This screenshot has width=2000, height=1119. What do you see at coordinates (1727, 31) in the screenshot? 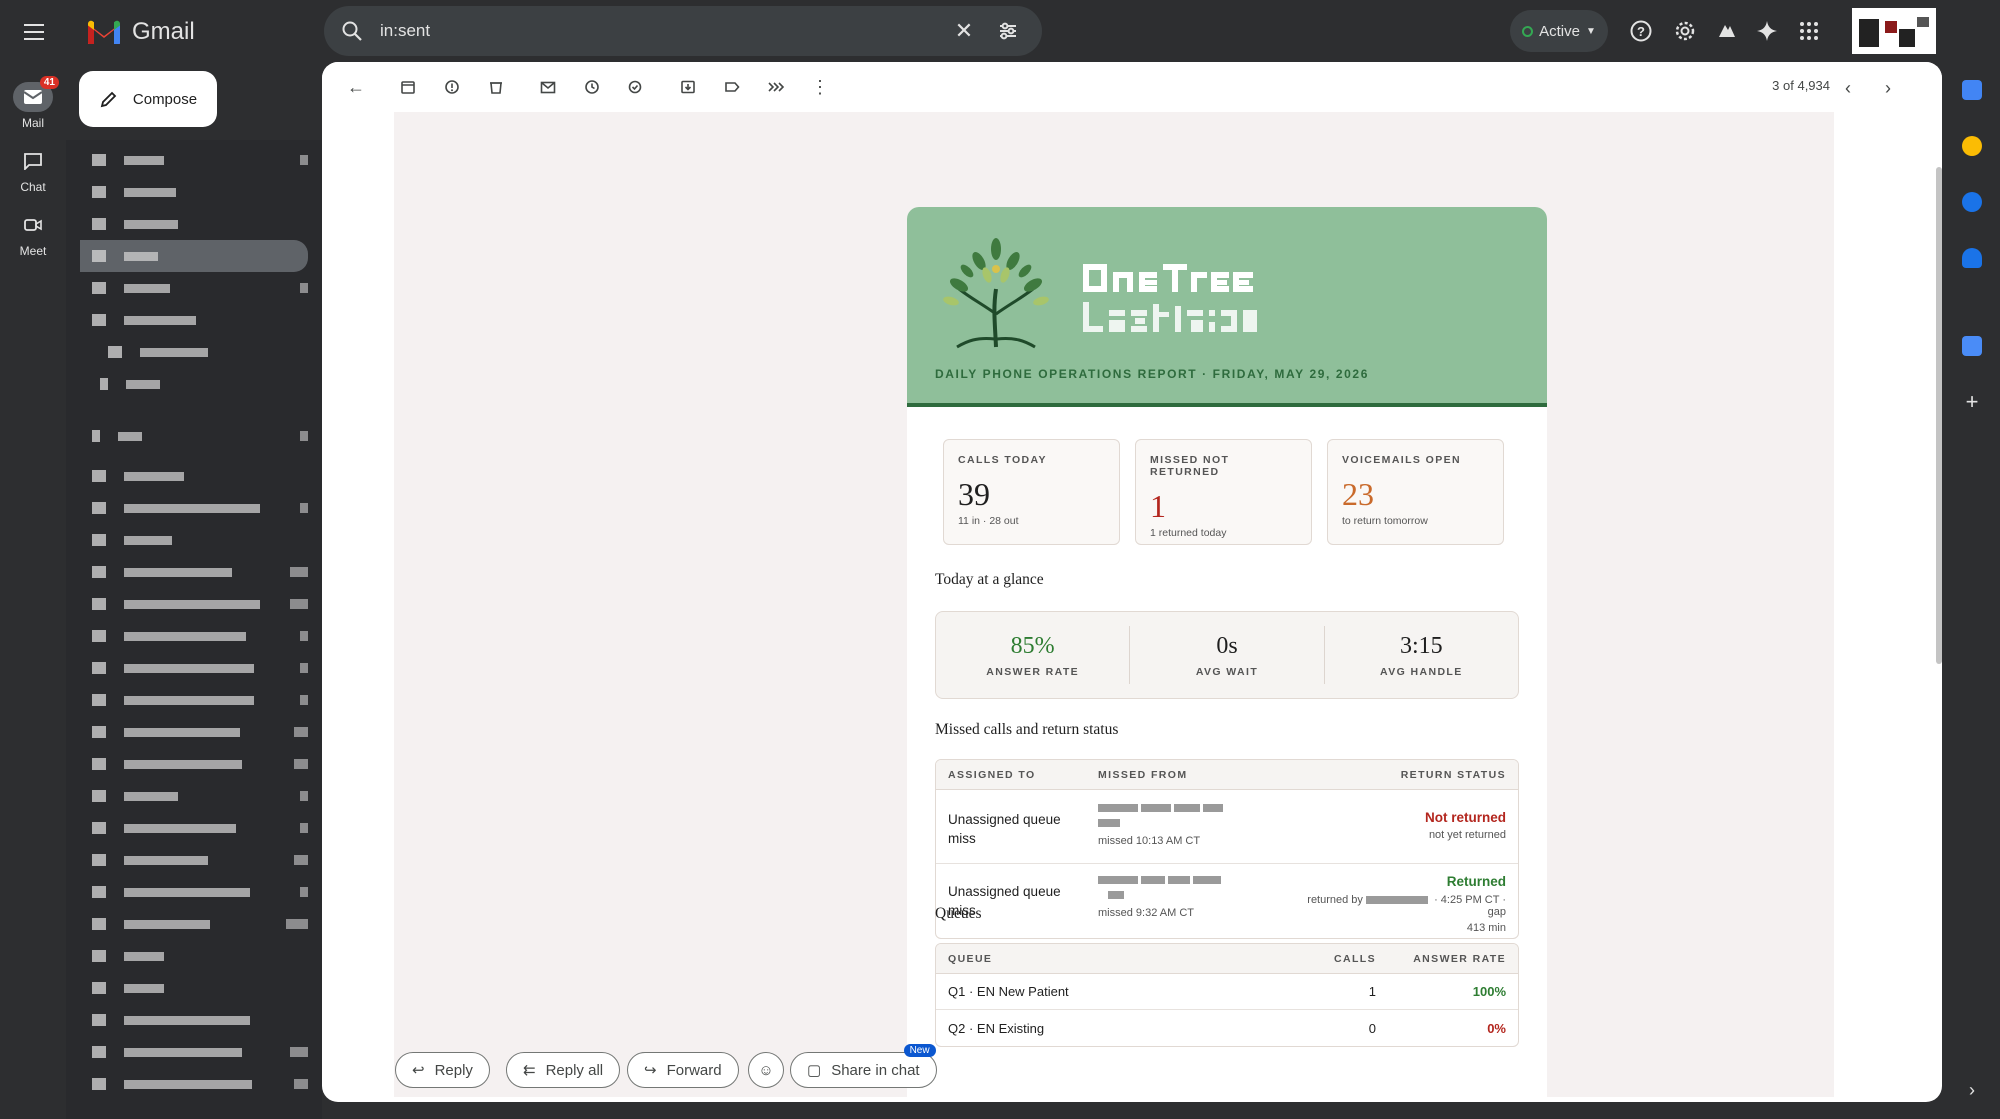
I see `extension-icon` at bounding box center [1727, 31].